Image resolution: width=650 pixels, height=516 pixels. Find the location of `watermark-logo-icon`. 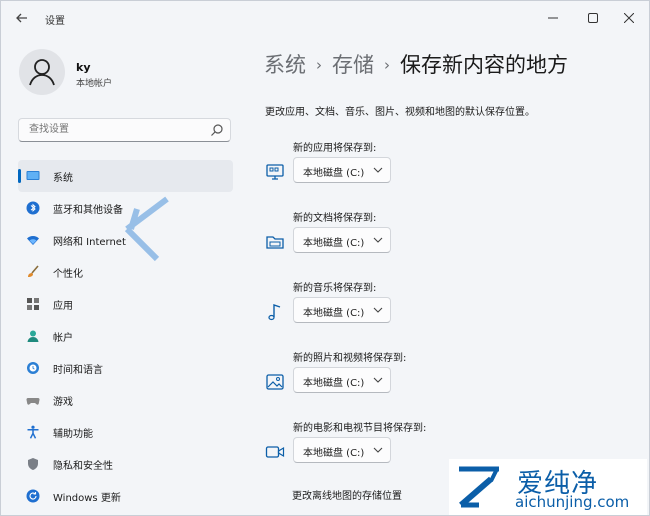

watermark-logo-icon is located at coordinates (146, 229).